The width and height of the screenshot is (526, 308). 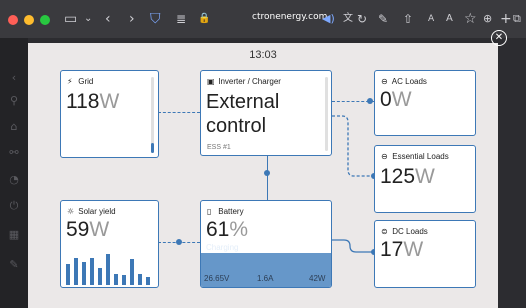 I want to click on inverter-battery-wire, so click(x=267, y=177).